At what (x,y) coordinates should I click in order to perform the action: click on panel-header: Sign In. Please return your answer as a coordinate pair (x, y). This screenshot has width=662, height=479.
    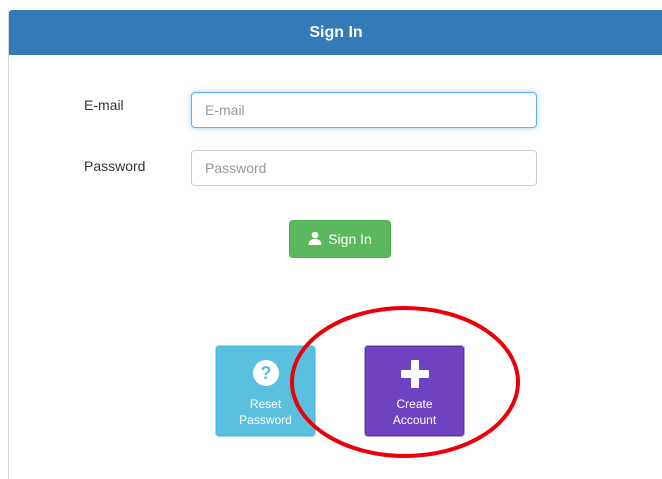
    Looking at the image, I should click on (335, 32).